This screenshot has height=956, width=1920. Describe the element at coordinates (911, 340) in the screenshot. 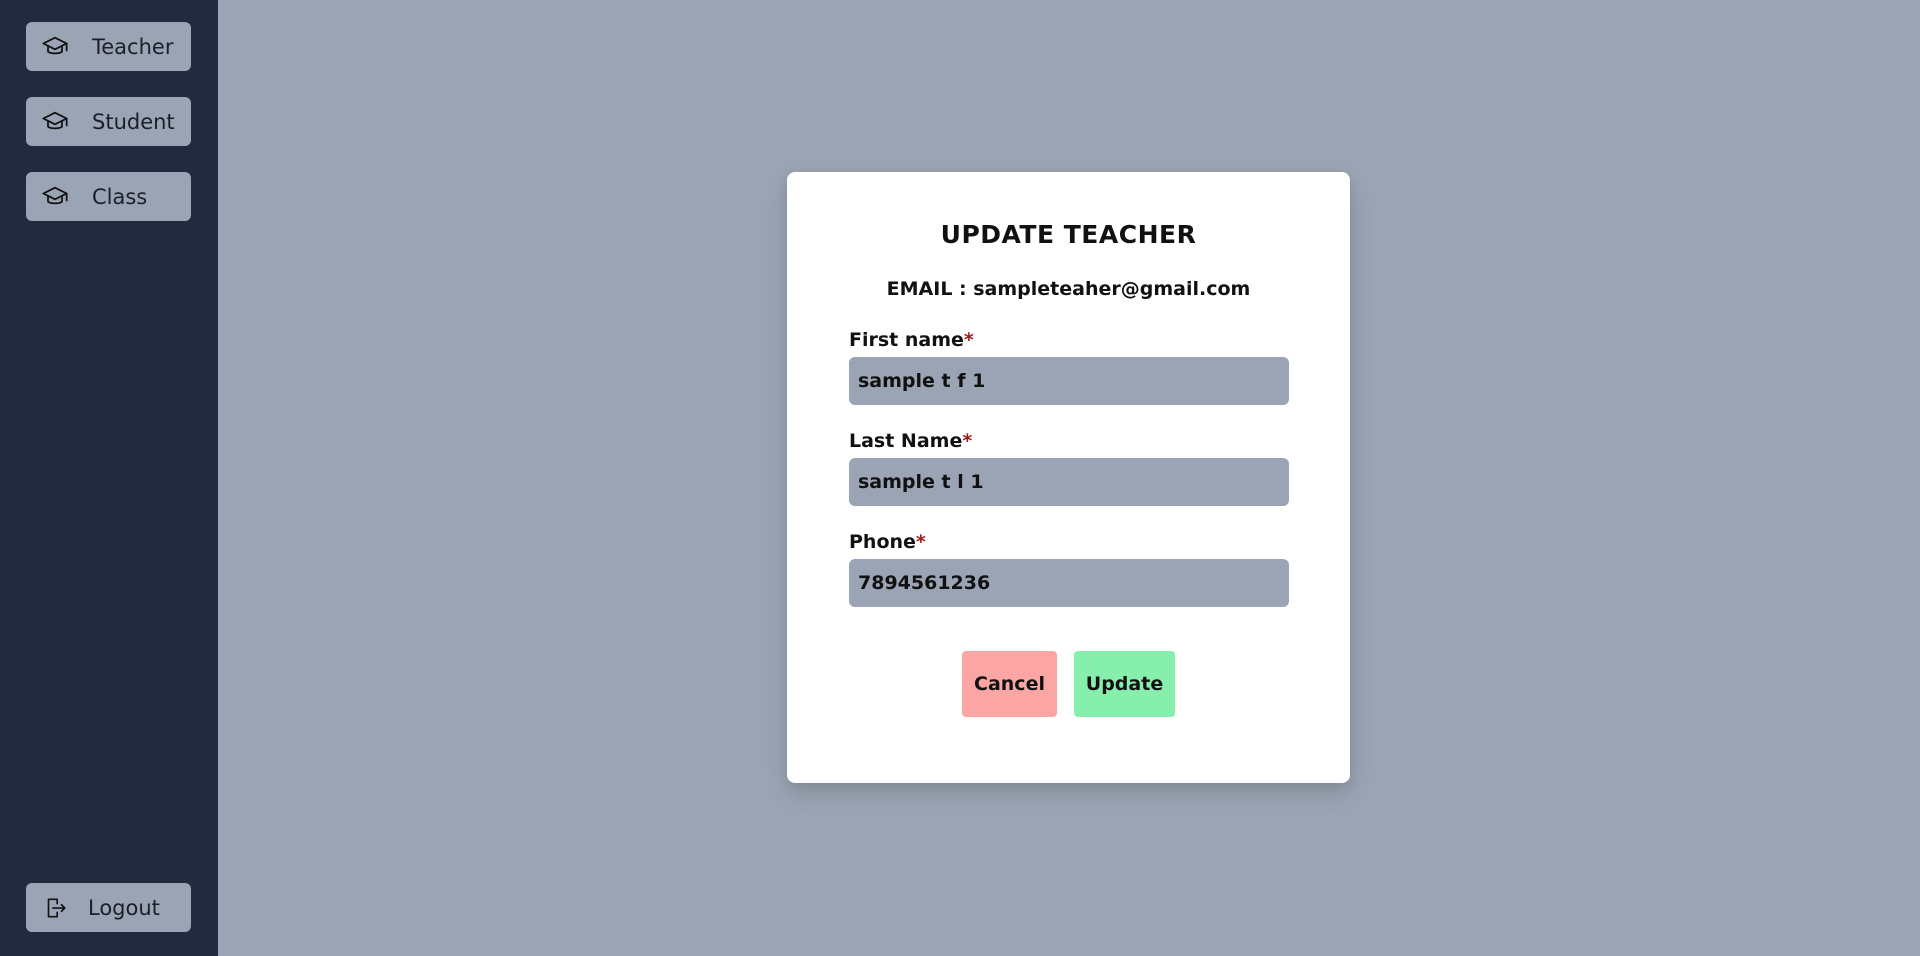

I see `first-name-label: First name *` at that location.